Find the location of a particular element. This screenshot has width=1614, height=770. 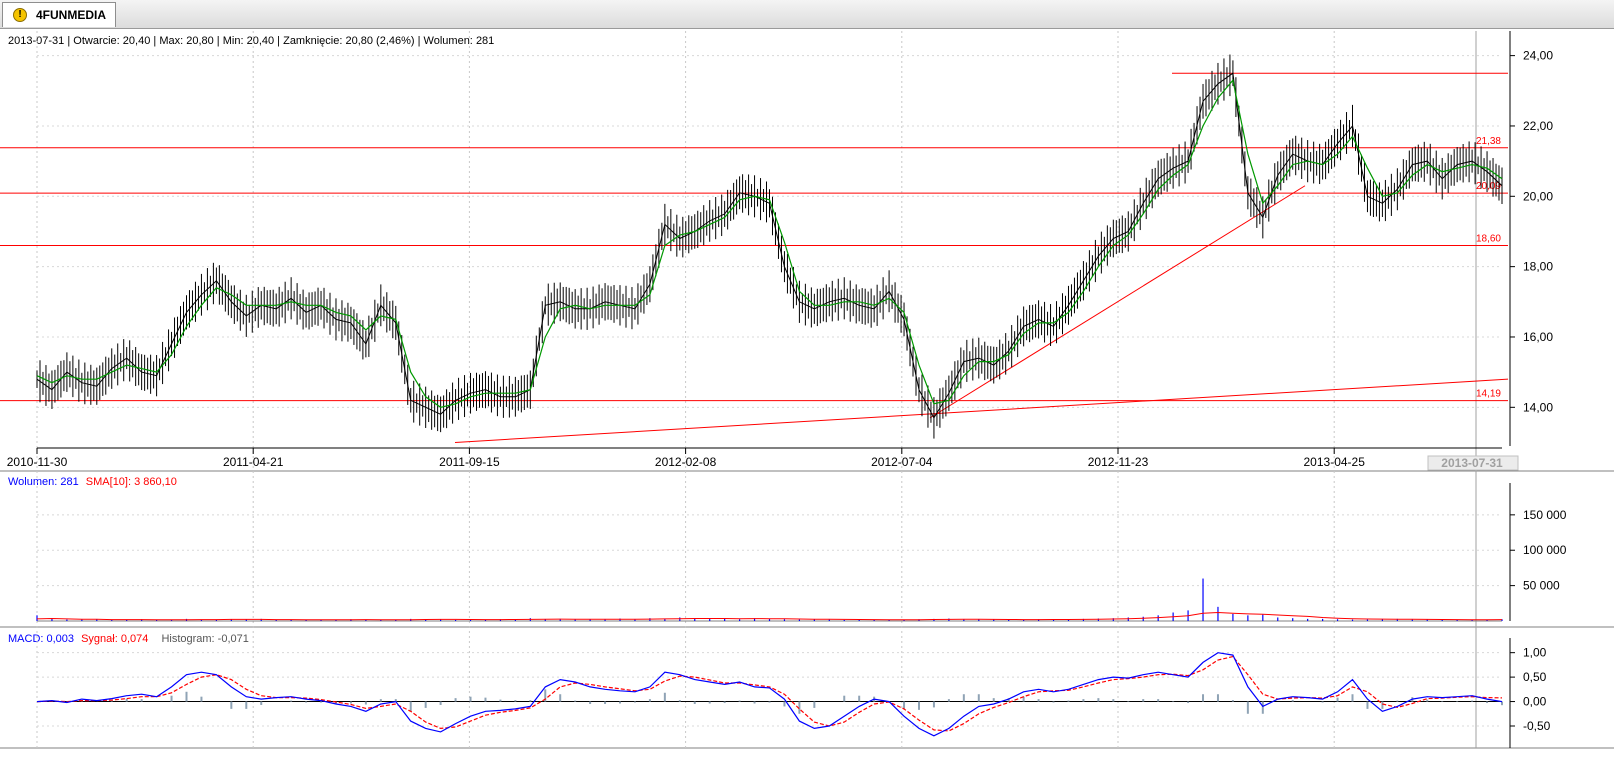

y-tick-label: 24,00 is located at coordinates (1538, 56).